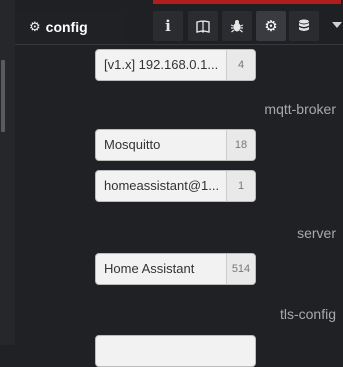 The width and height of the screenshot is (343, 367). I want to click on bug-icon, so click(237, 26).